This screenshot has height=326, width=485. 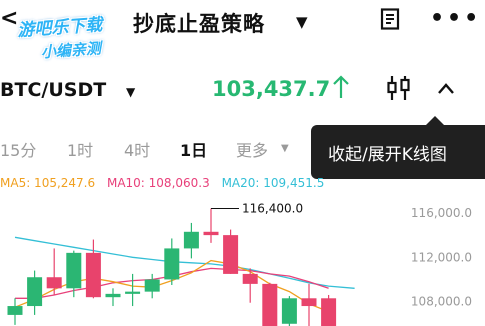 What do you see at coordinates (130, 92) in the screenshot?
I see `pair-dropdown-icon: ▼` at bounding box center [130, 92].